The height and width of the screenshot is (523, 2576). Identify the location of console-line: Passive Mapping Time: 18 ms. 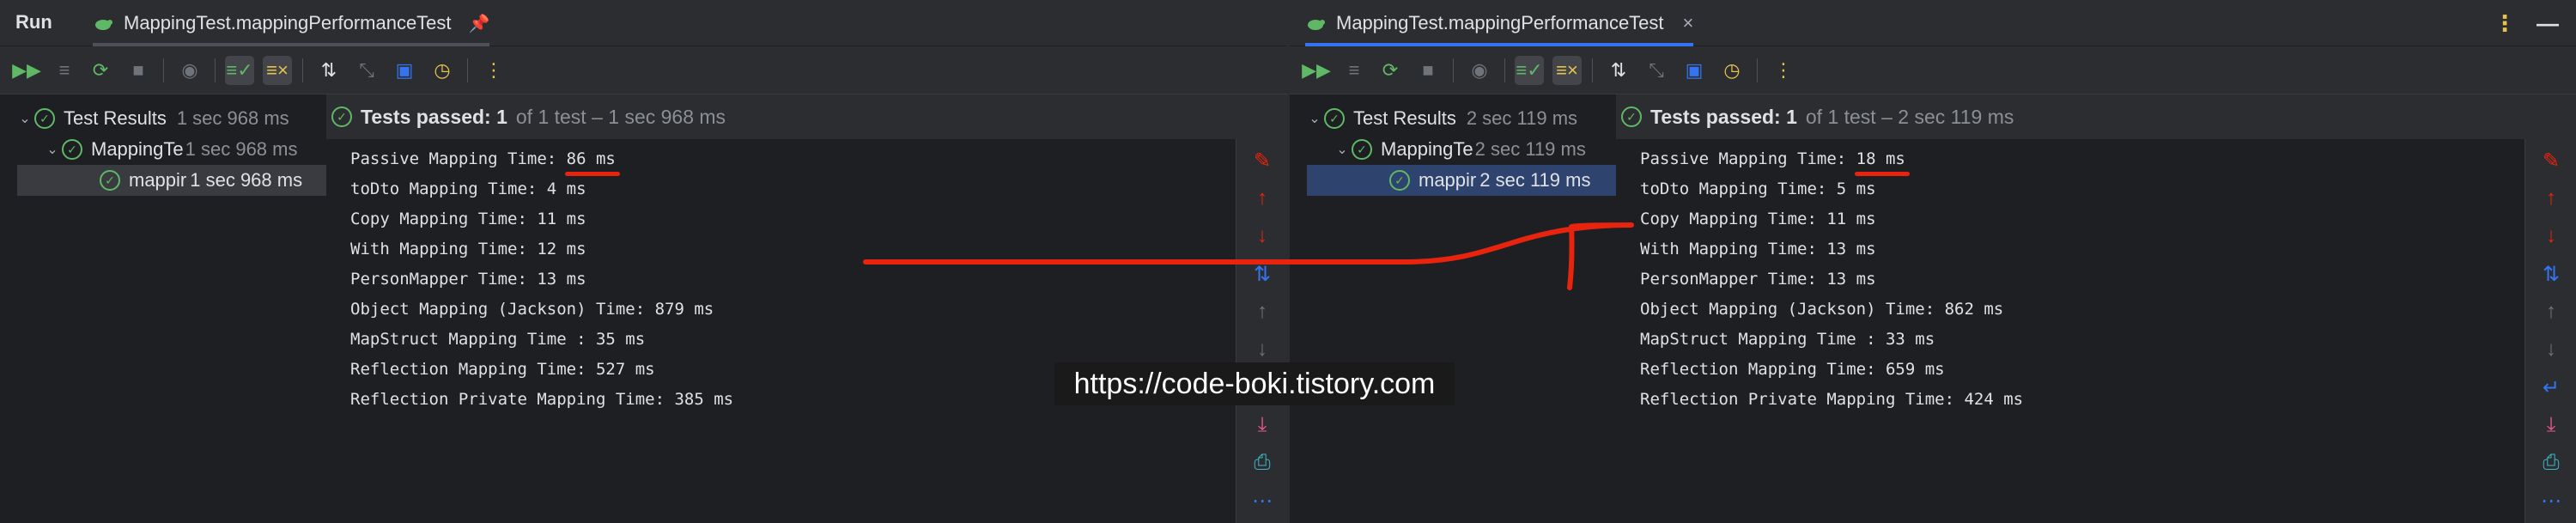
(1772, 158).